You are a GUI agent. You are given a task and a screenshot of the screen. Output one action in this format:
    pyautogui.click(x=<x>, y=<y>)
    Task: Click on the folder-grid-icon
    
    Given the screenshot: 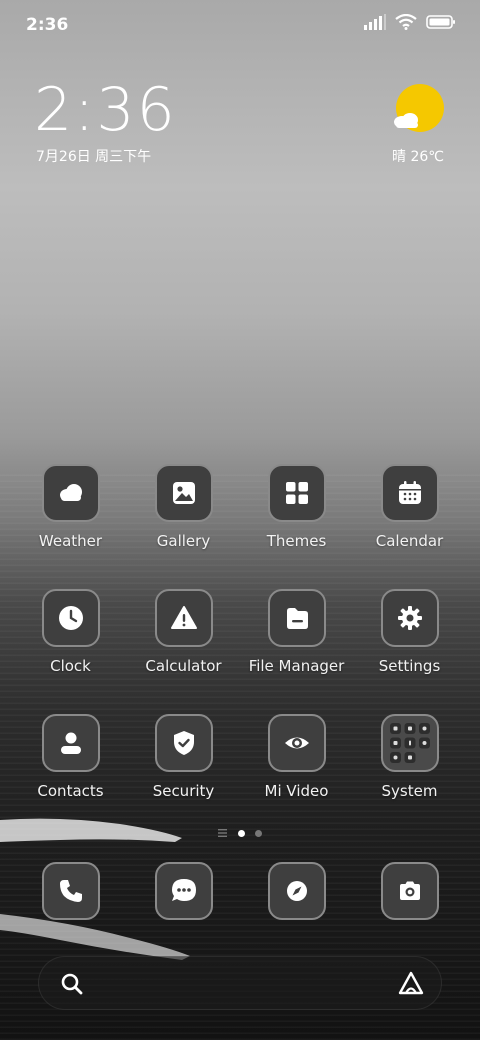 What is the action you would take?
    pyautogui.click(x=409, y=743)
    